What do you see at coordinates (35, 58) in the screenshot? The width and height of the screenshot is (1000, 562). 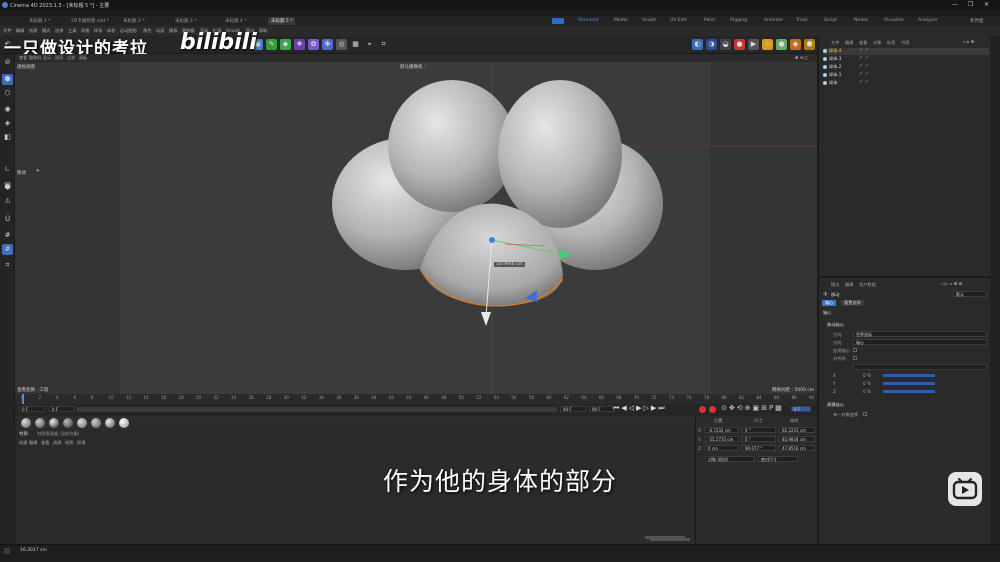 I see `view-menu-camera: 摄像机` at bounding box center [35, 58].